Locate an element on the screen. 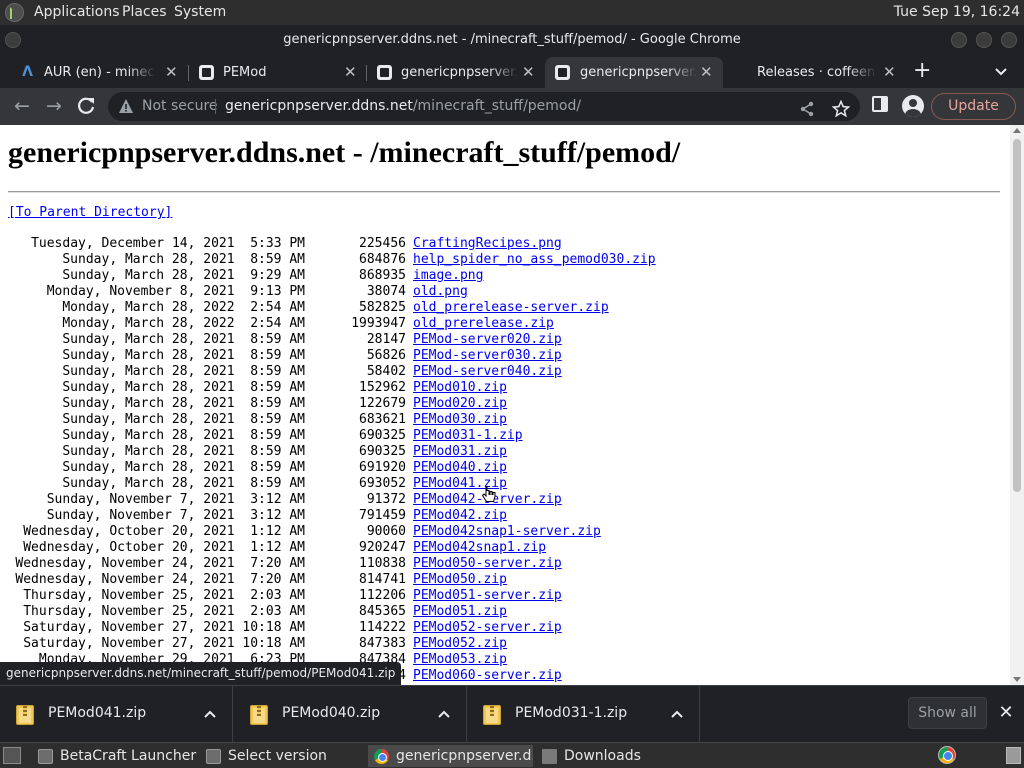 This screenshot has width=1024, height=768. tab-pemod: PEMod ✕ is located at coordinates (280, 72).